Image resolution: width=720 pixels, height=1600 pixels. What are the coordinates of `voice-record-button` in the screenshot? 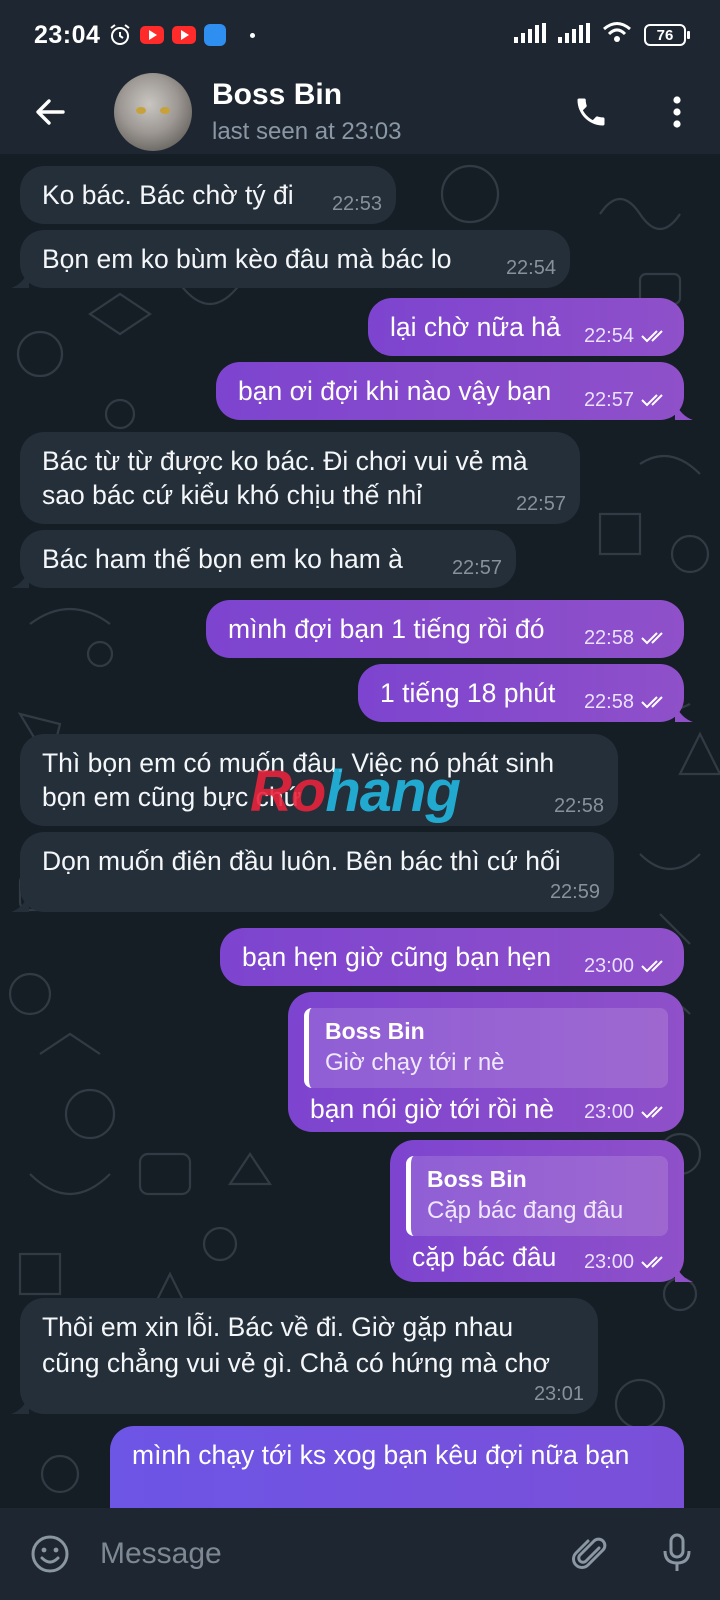 It's located at (677, 1554).